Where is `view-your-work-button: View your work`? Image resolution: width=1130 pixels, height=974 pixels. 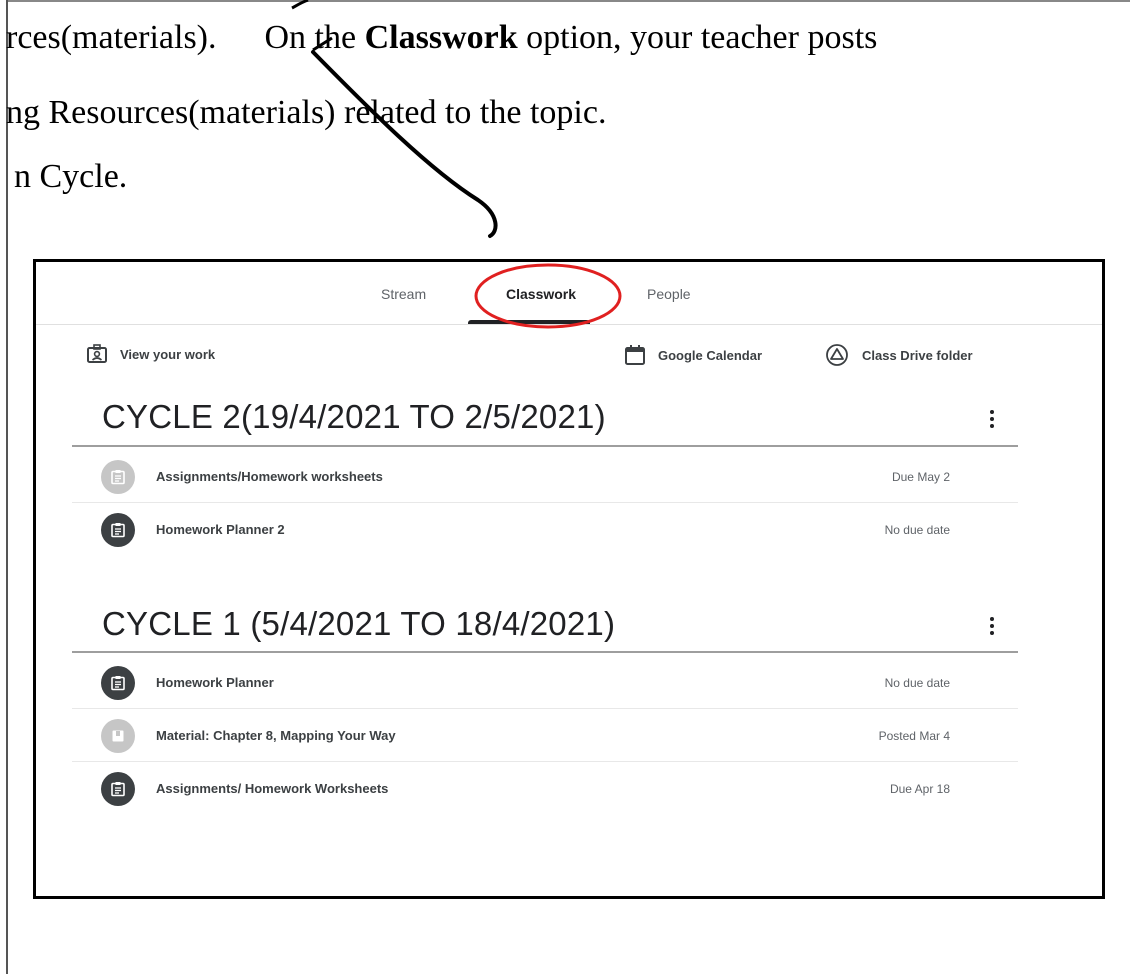
view-your-work-button: View your work is located at coordinates (150, 354).